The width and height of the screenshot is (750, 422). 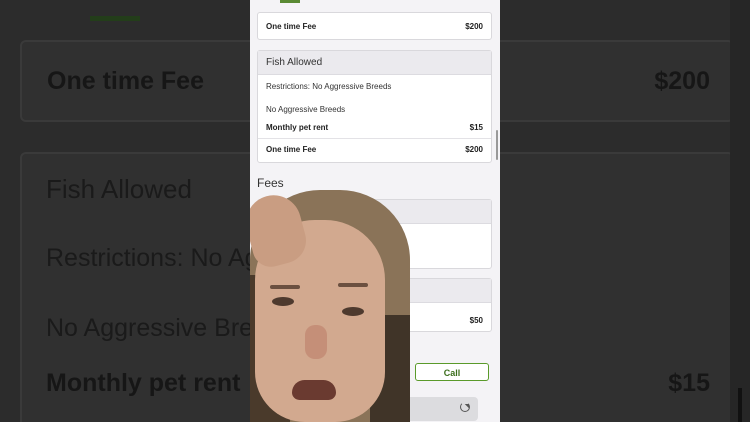 What do you see at coordinates (119, 189) in the screenshot?
I see `background-fish-header: Fish Allowed` at bounding box center [119, 189].